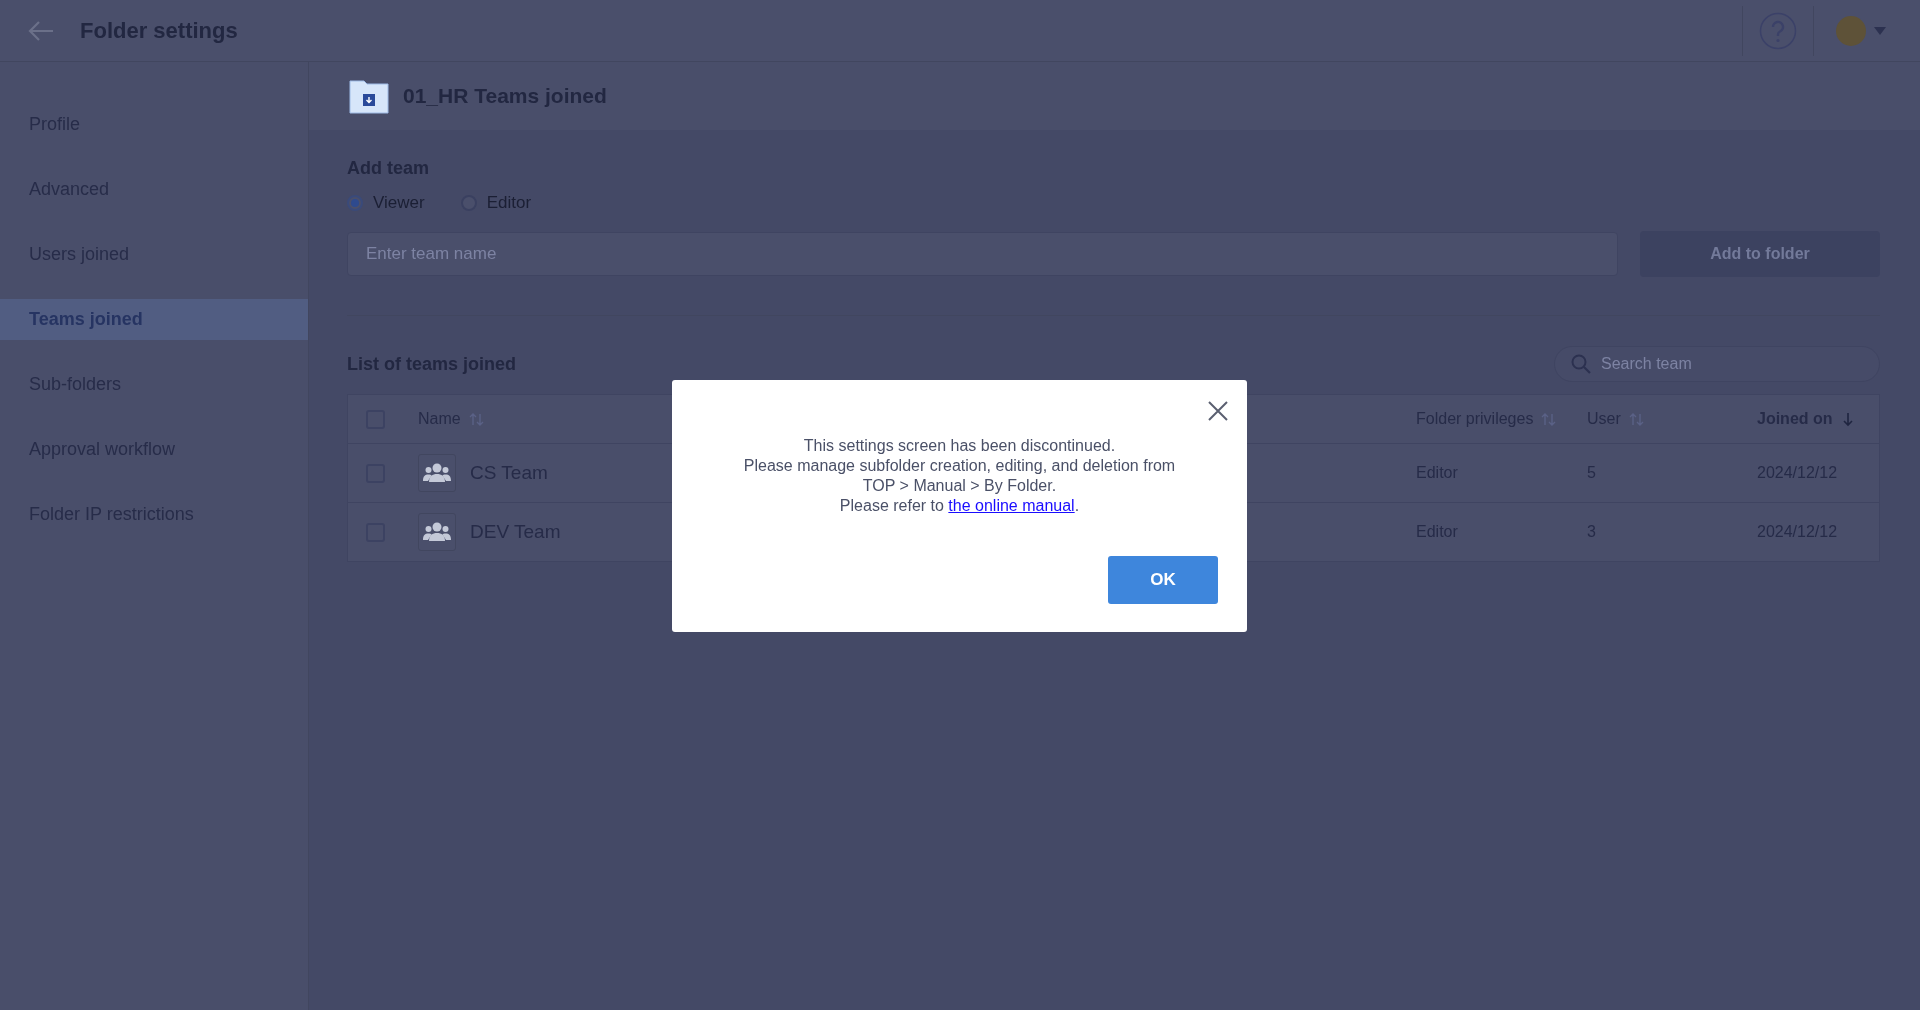 This screenshot has height=1010, width=1920. Describe the element at coordinates (959, 476) in the screenshot. I see `dialog-message: This settings screen has been discontinued. Please manage subfolder creation, editing, and deletion from TOP > Manual > By Folder. Please refer to the online manual.` at that location.